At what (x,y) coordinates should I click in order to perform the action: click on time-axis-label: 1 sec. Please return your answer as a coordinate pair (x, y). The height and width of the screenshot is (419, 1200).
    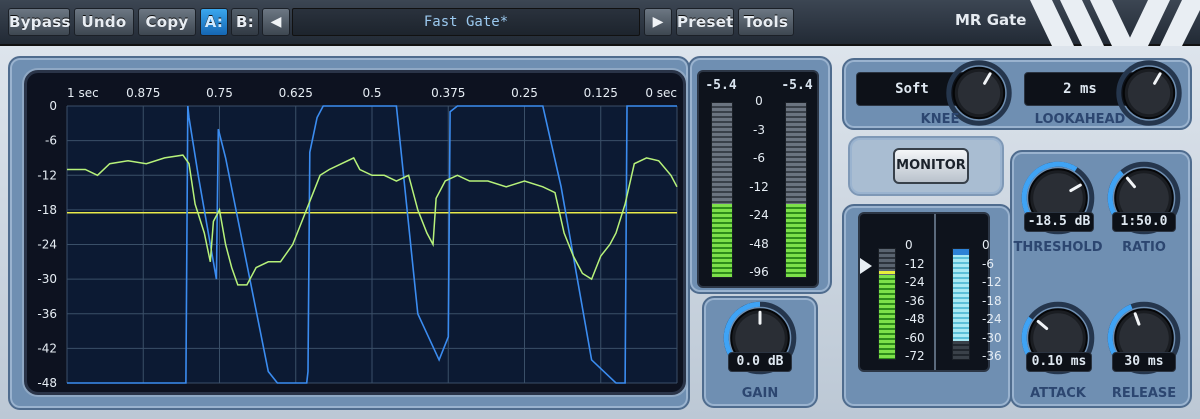
    Looking at the image, I should click on (83, 93).